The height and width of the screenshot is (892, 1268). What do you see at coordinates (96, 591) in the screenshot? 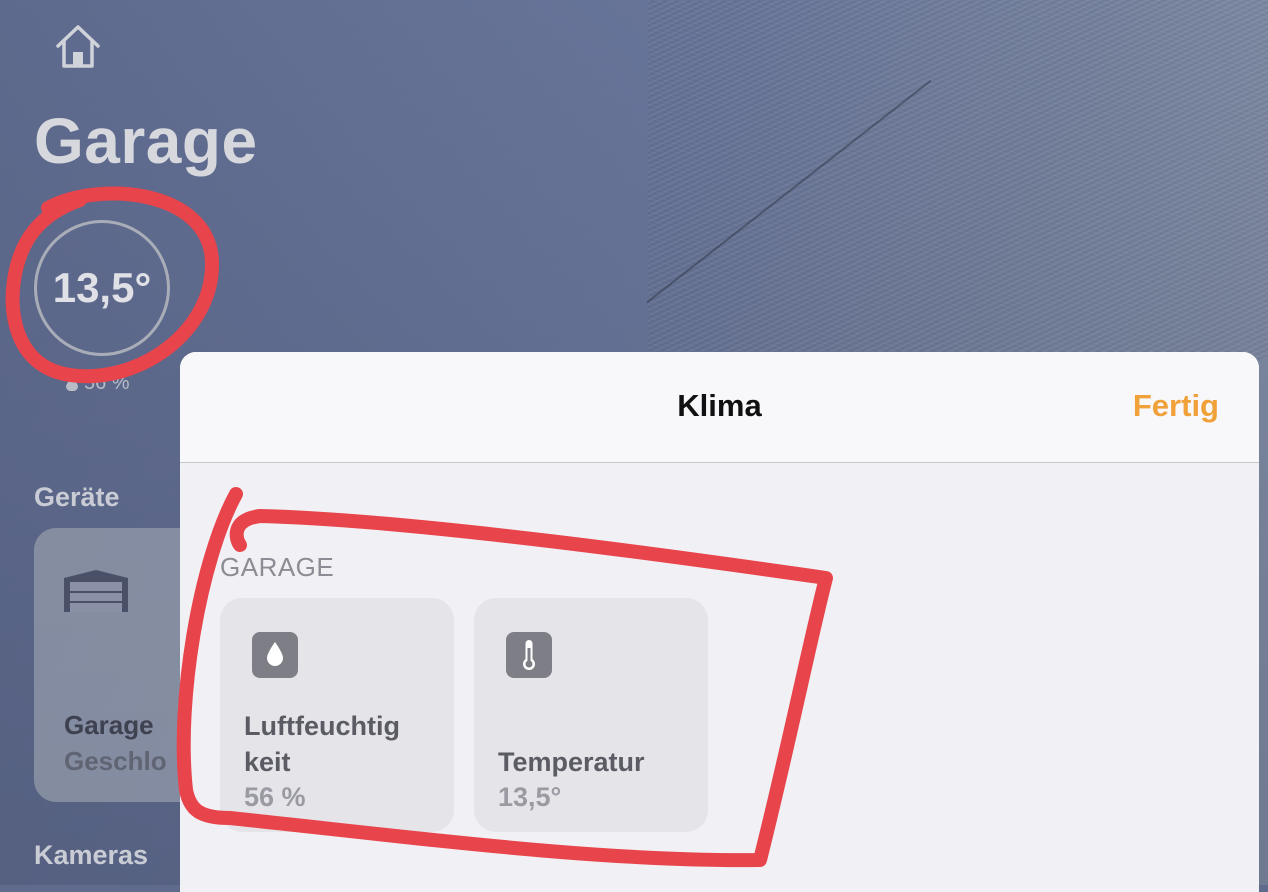
I see `garage-door-icon` at bounding box center [96, 591].